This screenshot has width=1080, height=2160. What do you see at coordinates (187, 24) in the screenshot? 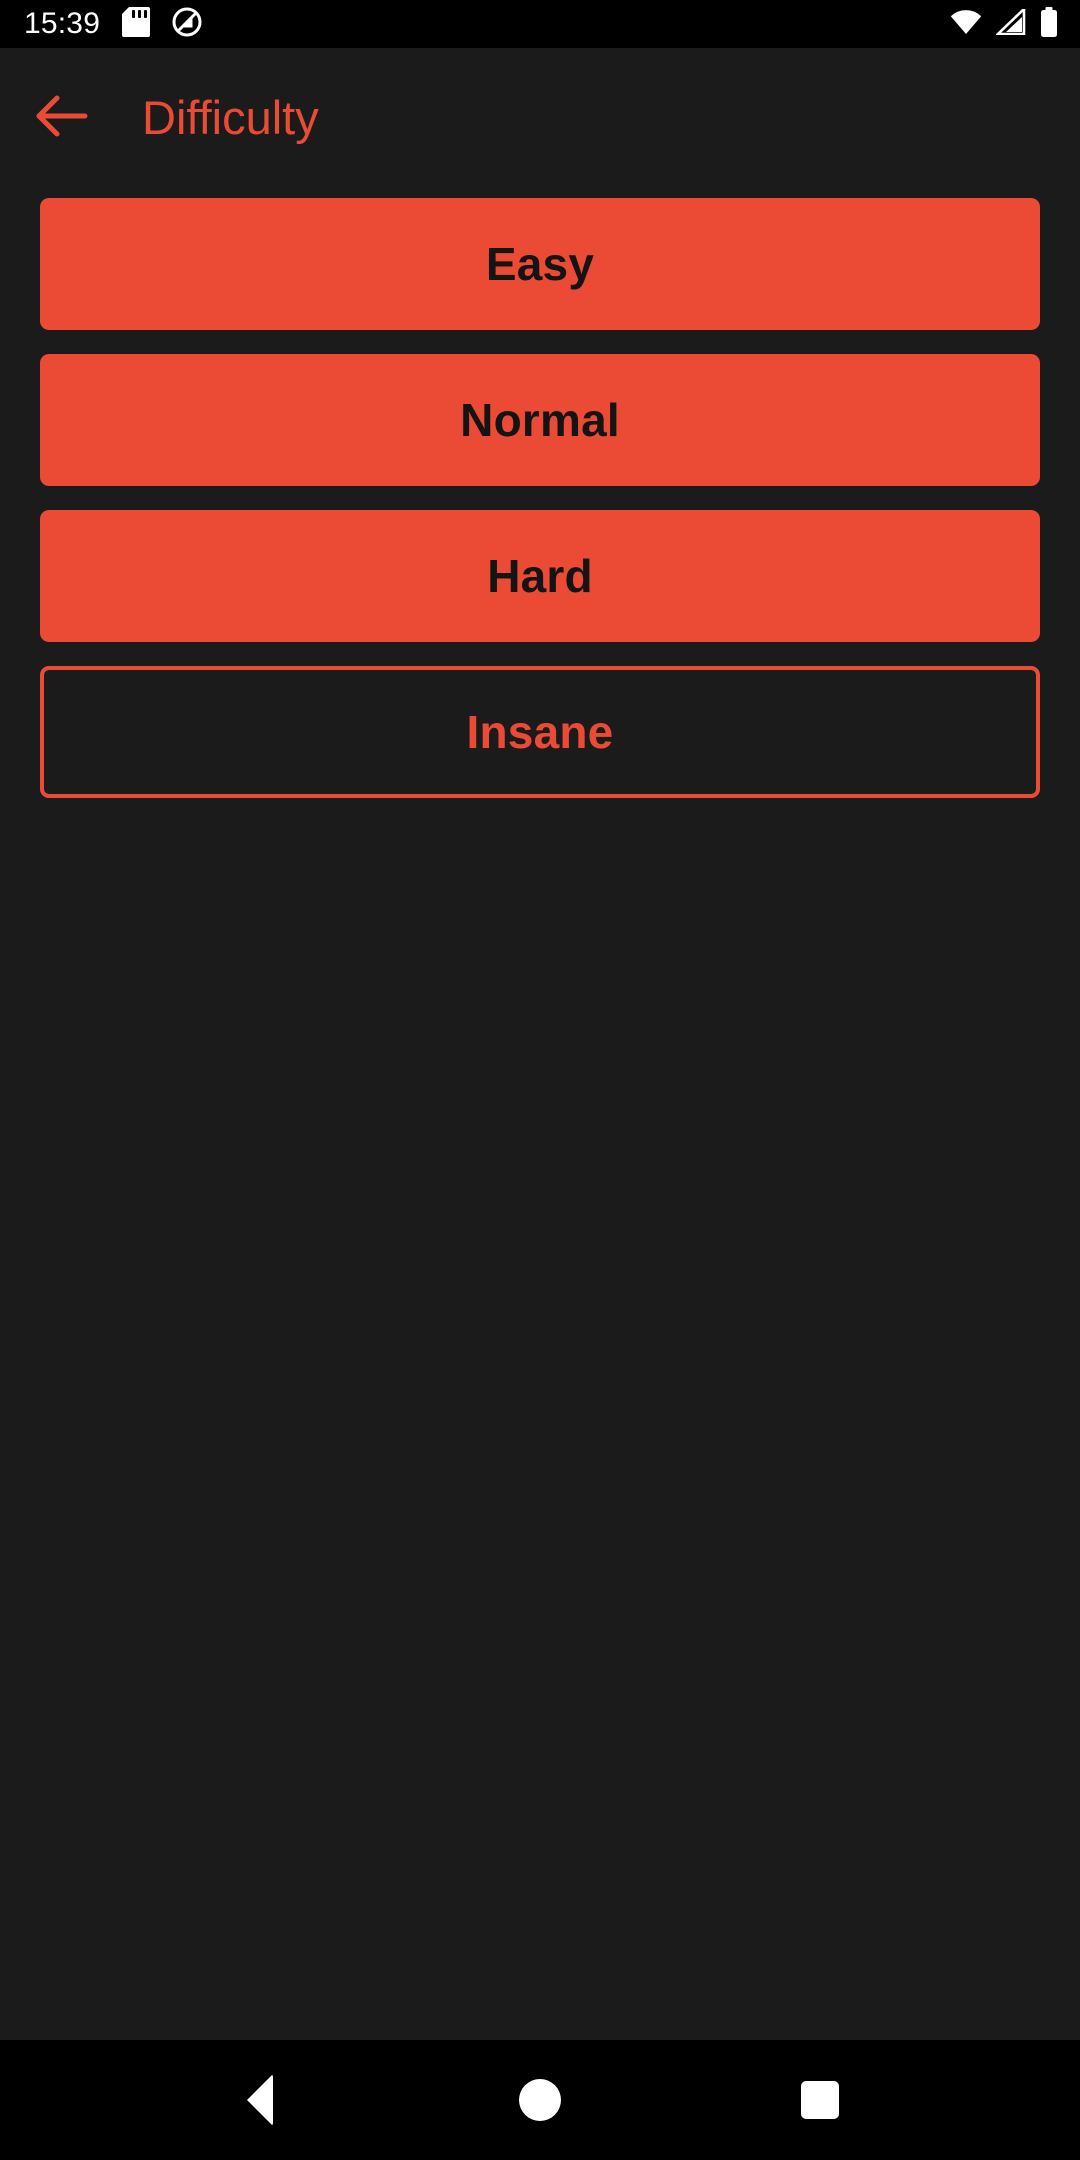
I see `do-not-disturb-icon` at bounding box center [187, 24].